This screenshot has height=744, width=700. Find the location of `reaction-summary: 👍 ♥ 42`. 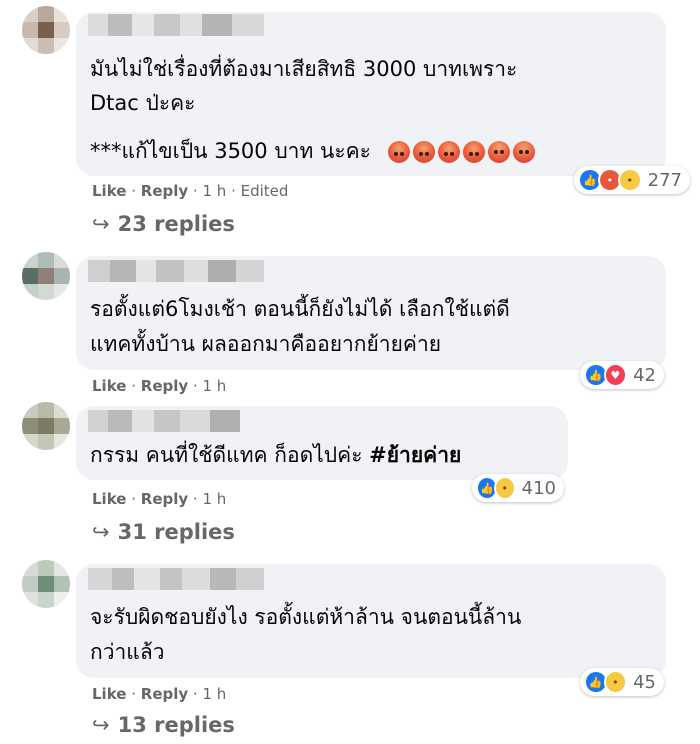

reaction-summary: 👍 ♥ 42 is located at coordinates (622, 375).